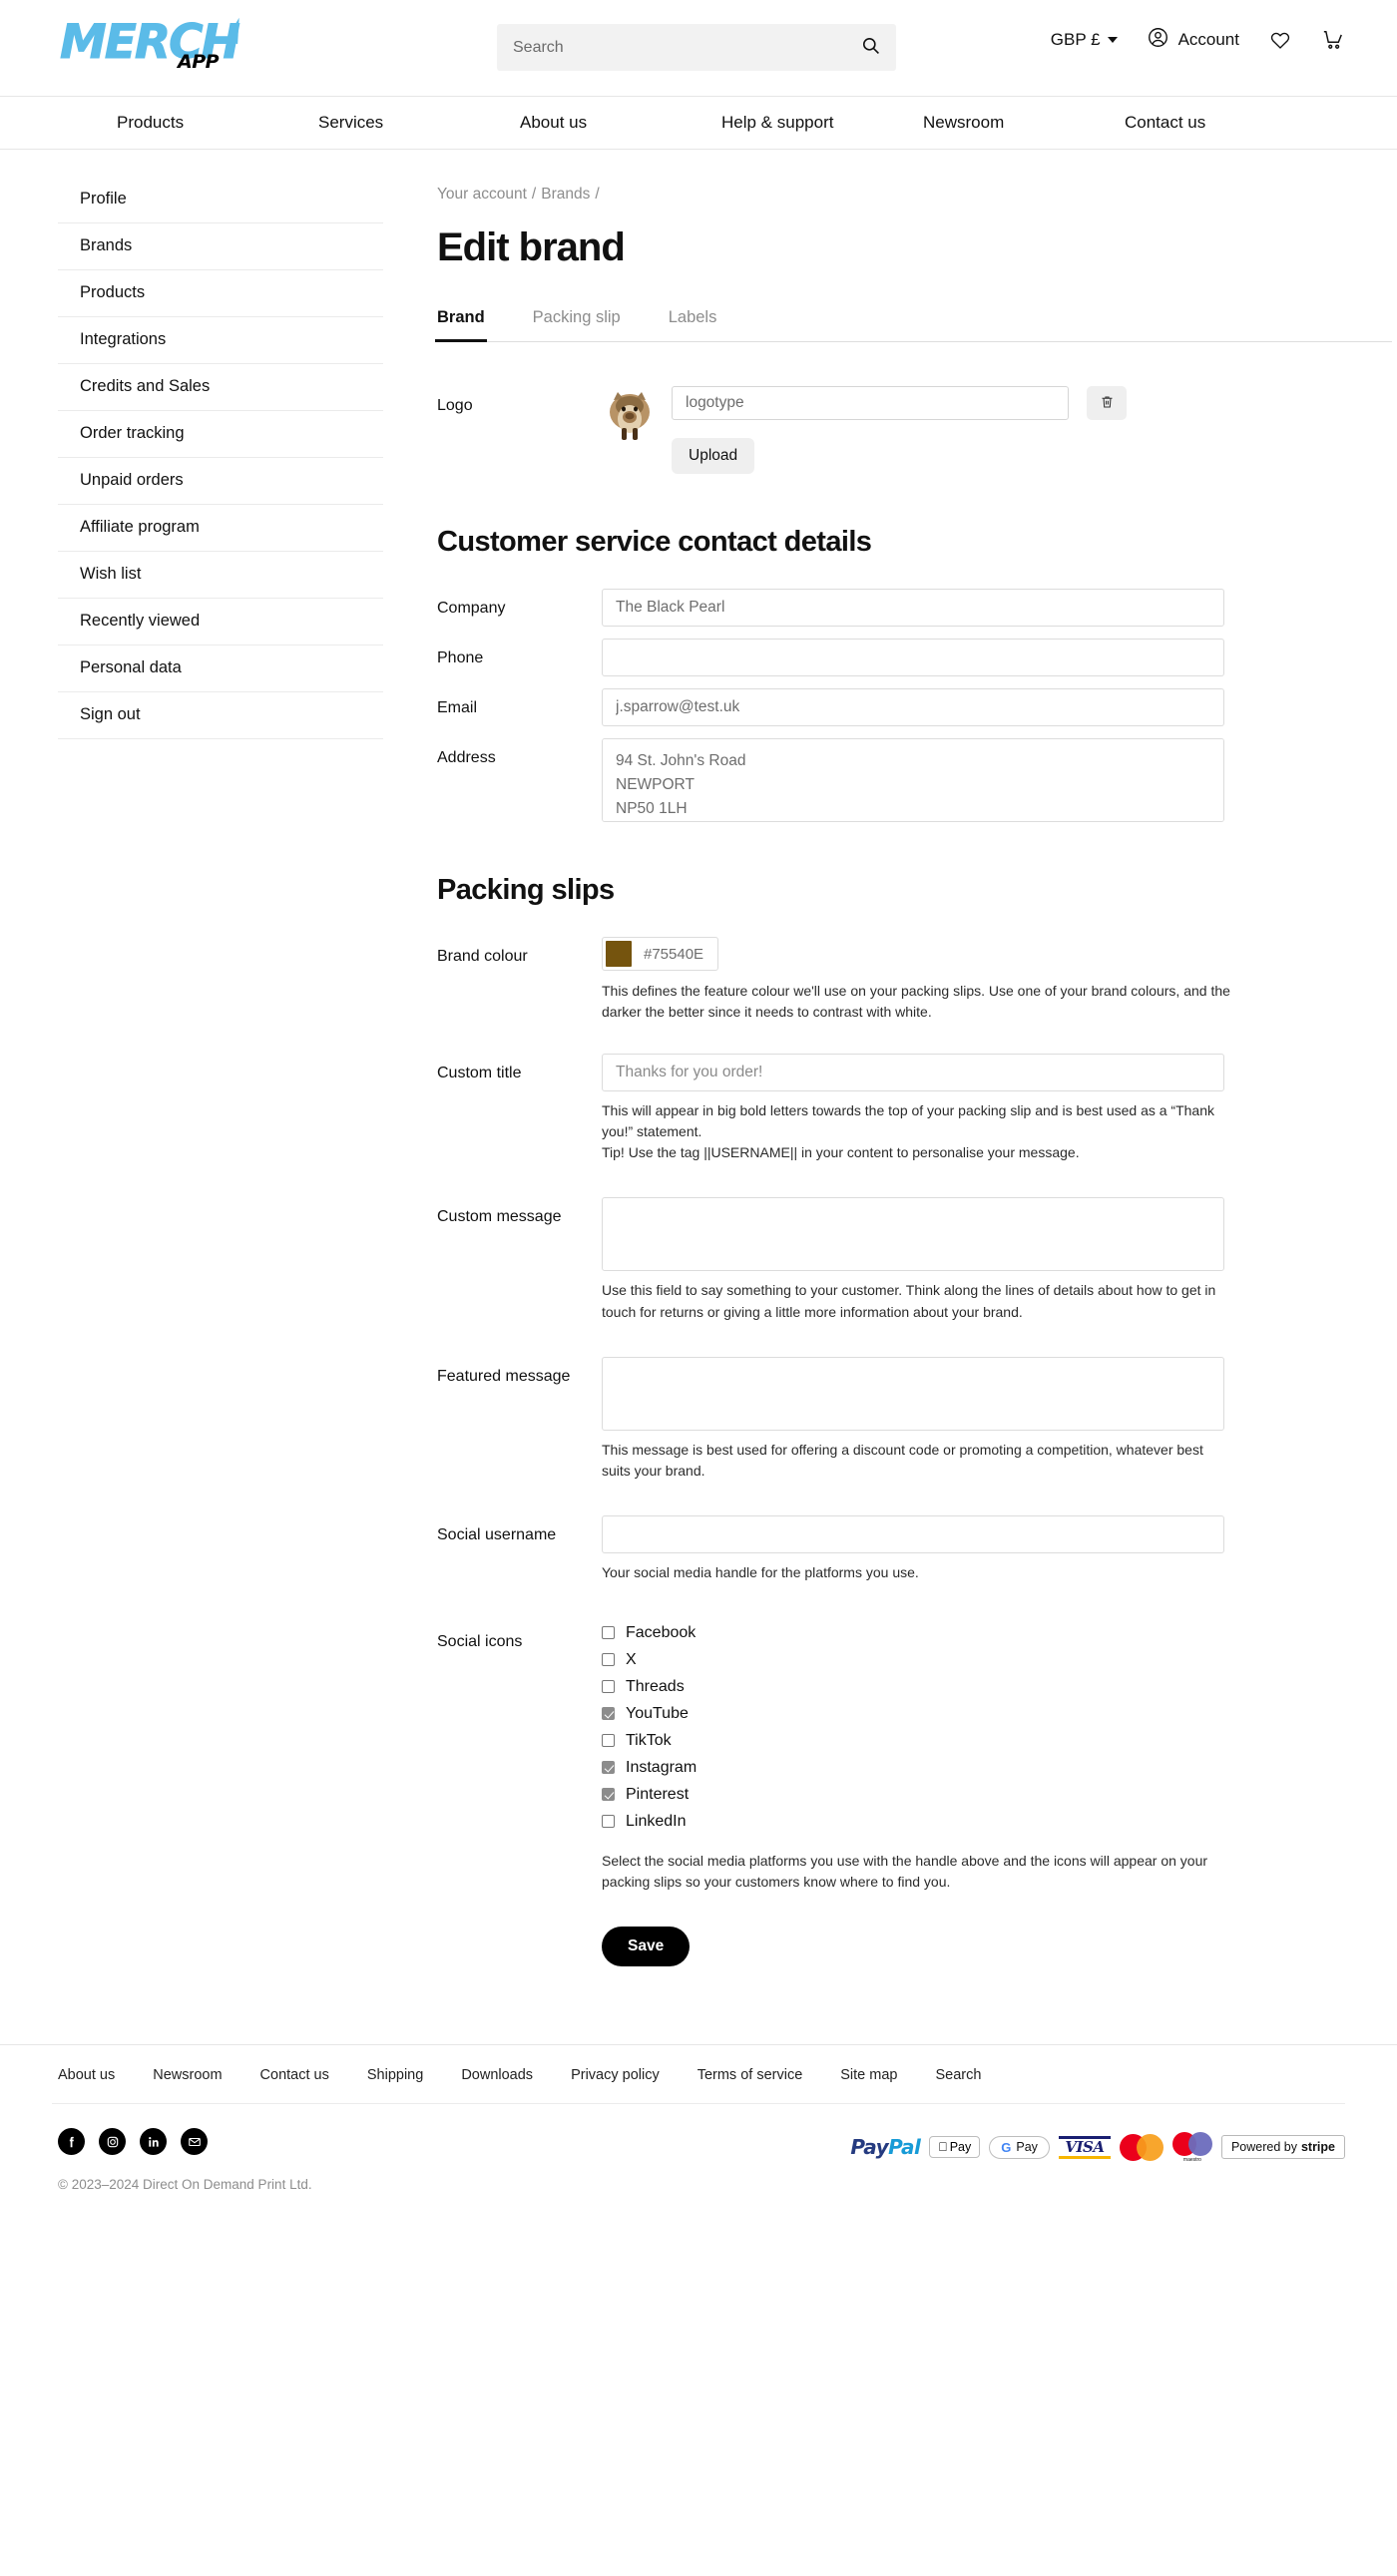  What do you see at coordinates (294, 2075) in the screenshot?
I see `footer-link-contact-us: Contact us` at bounding box center [294, 2075].